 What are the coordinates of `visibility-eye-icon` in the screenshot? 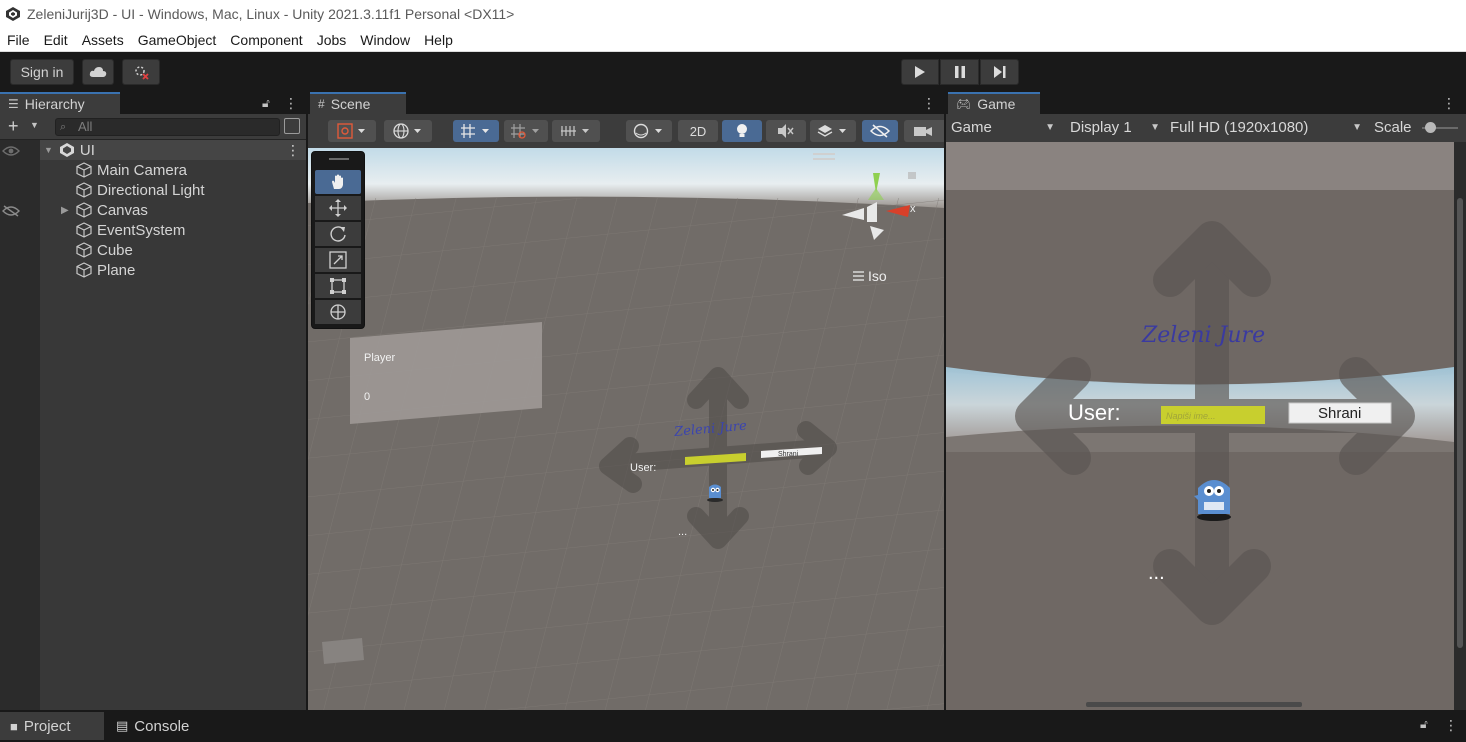 It's located at (11, 151).